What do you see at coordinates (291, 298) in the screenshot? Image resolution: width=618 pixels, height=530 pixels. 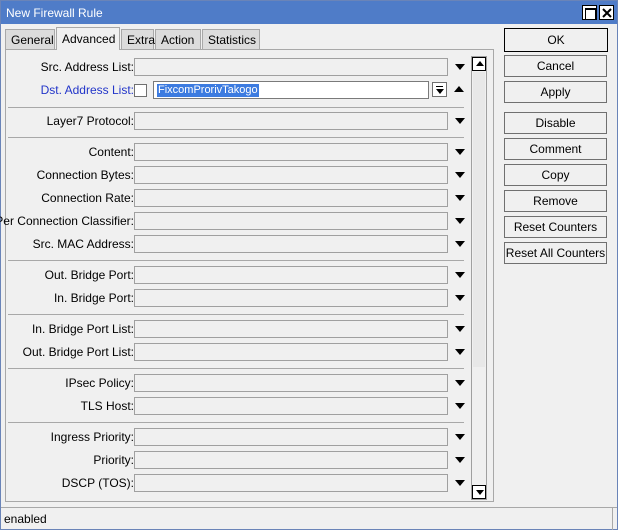 I see `in-bridge-port-field` at bounding box center [291, 298].